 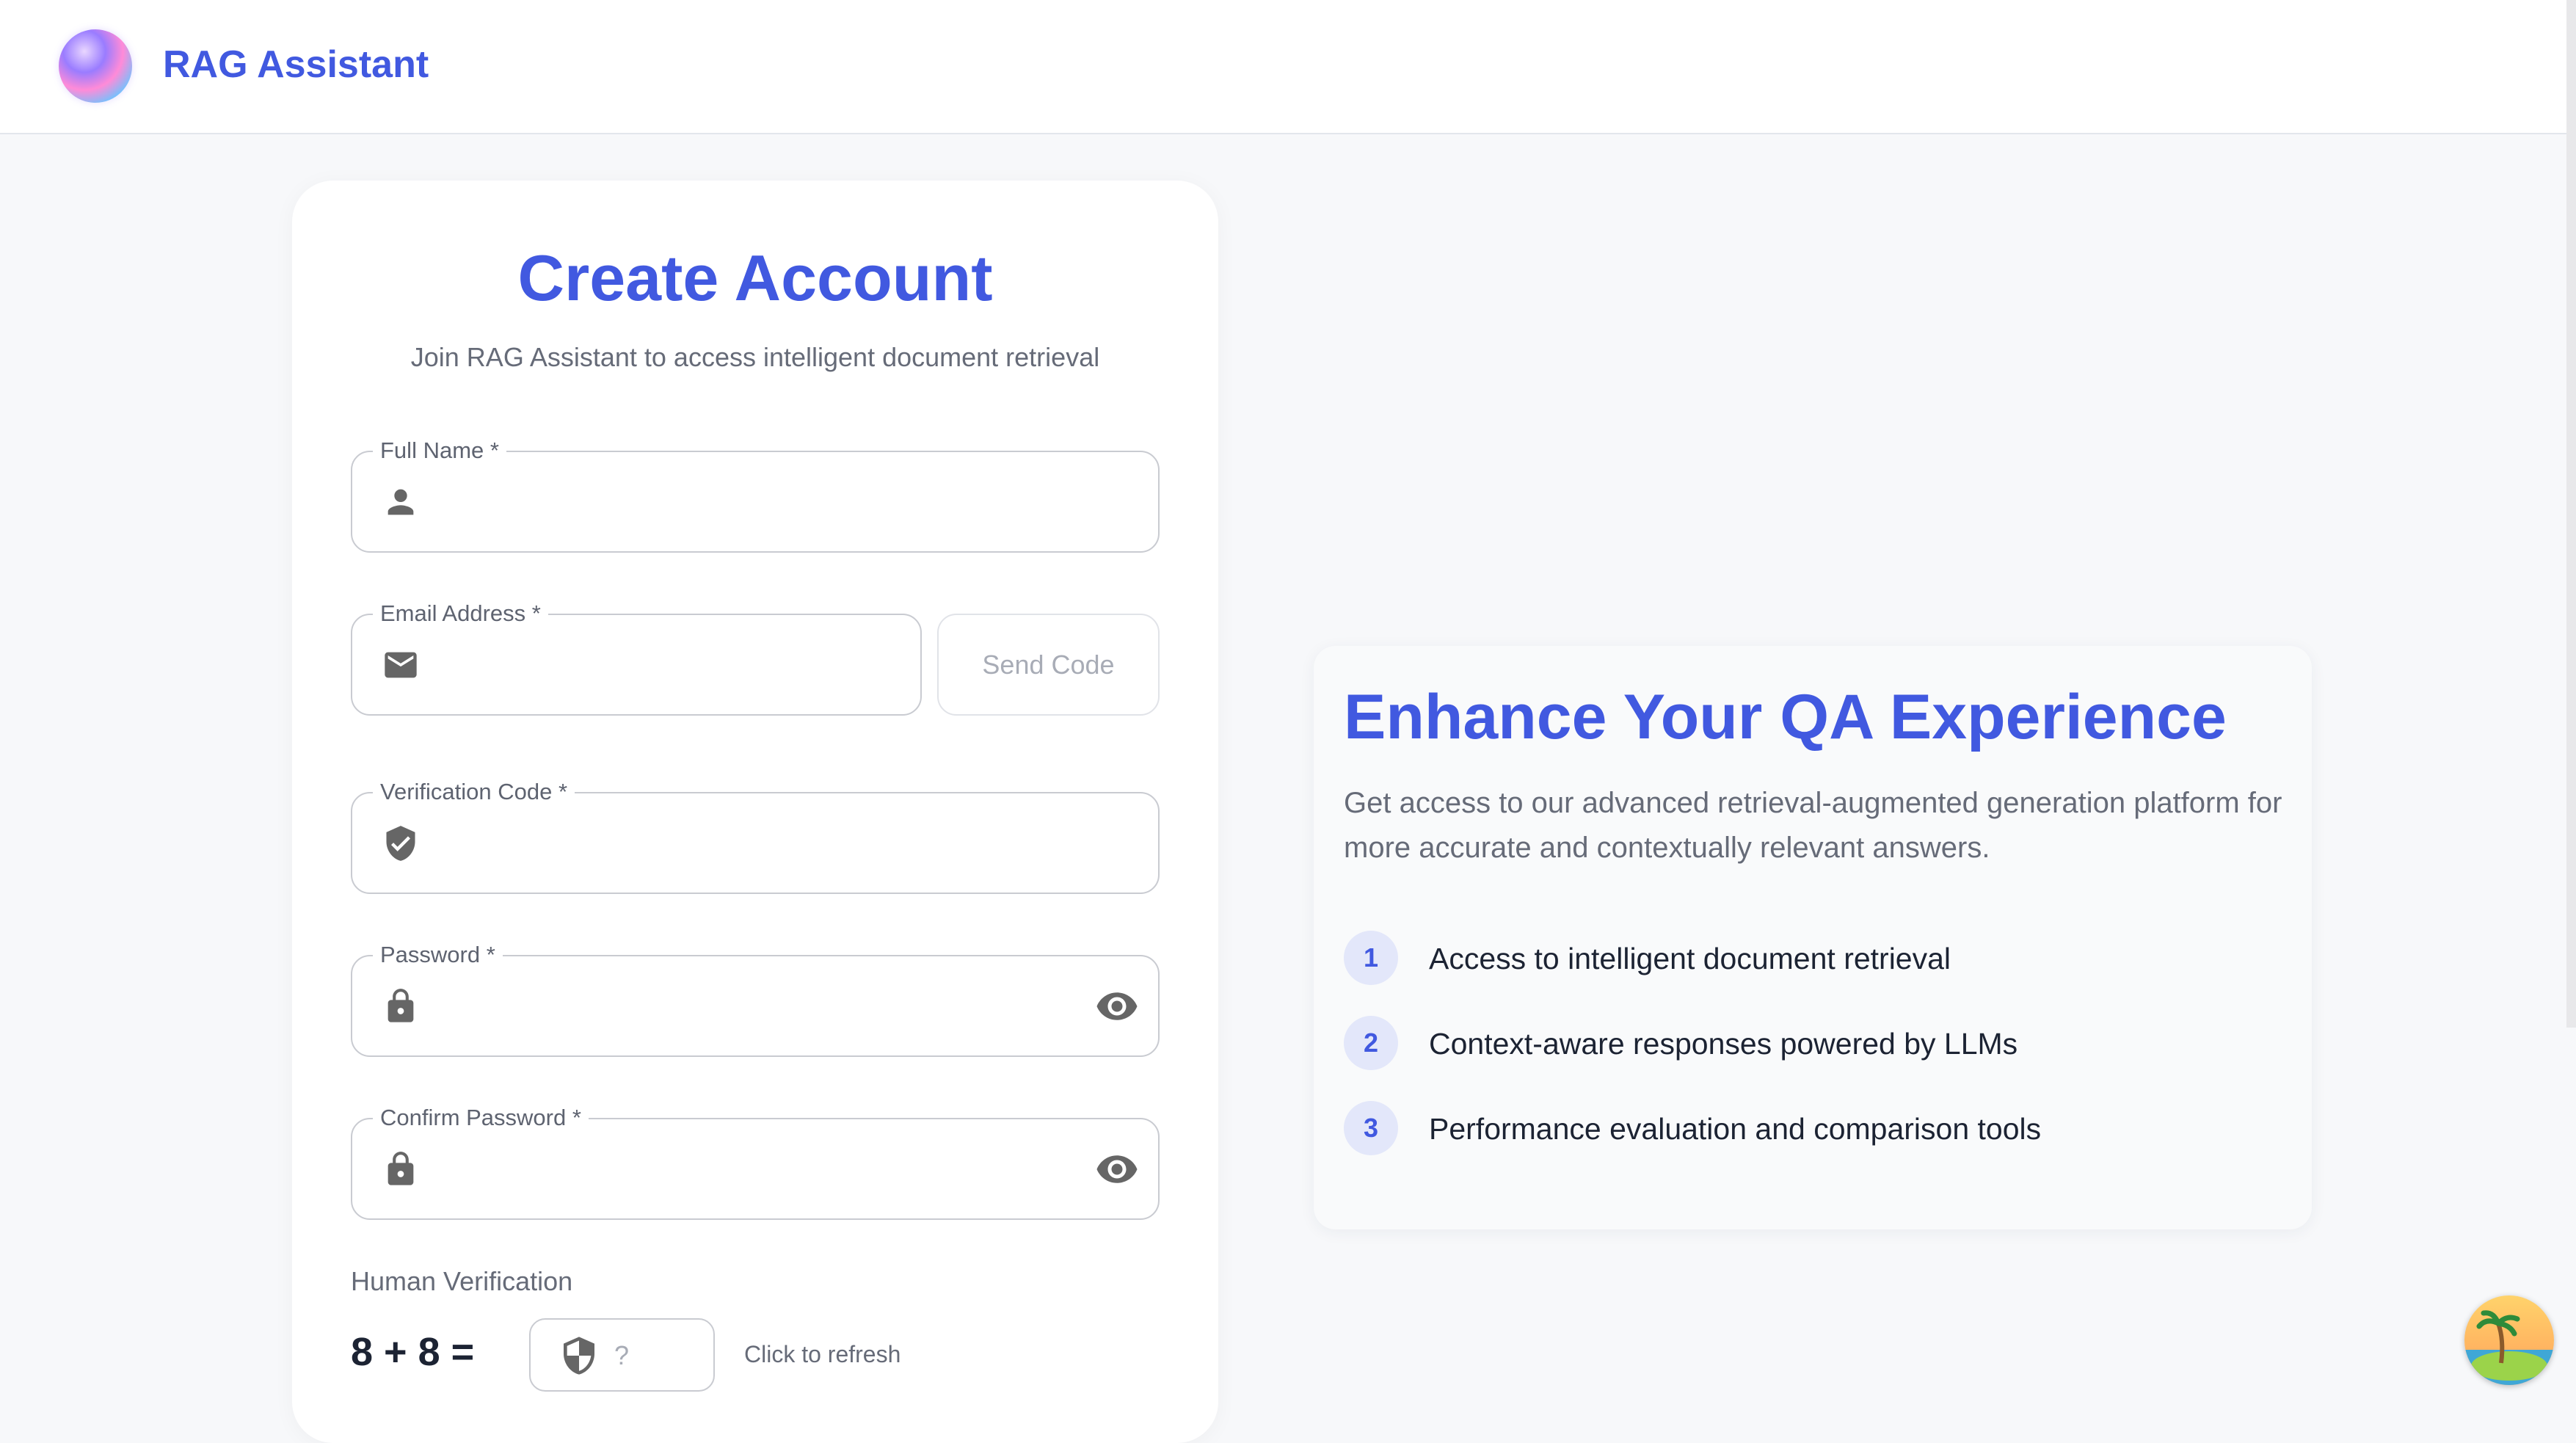 I want to click on page-scrollbar, so click(x=2571, y=514).